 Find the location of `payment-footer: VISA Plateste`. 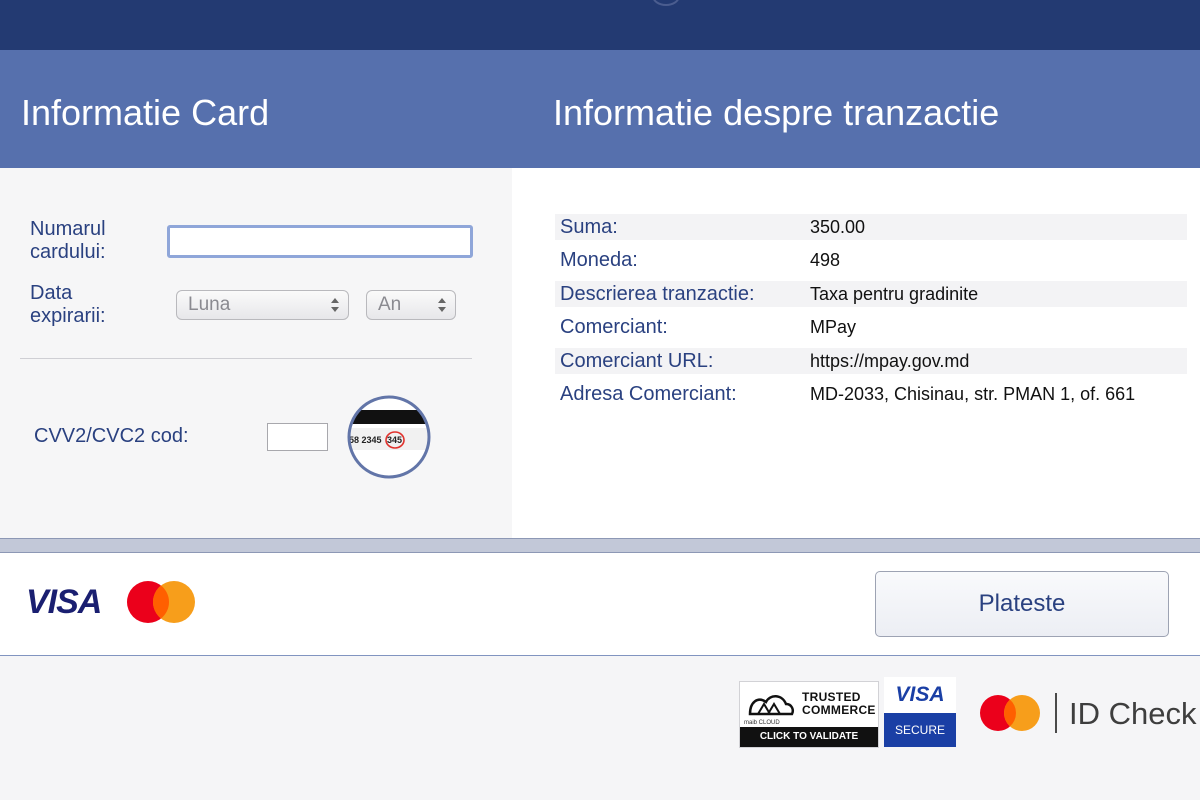

payment-footer: VISA Plateste is located at coordinates (600, 604).